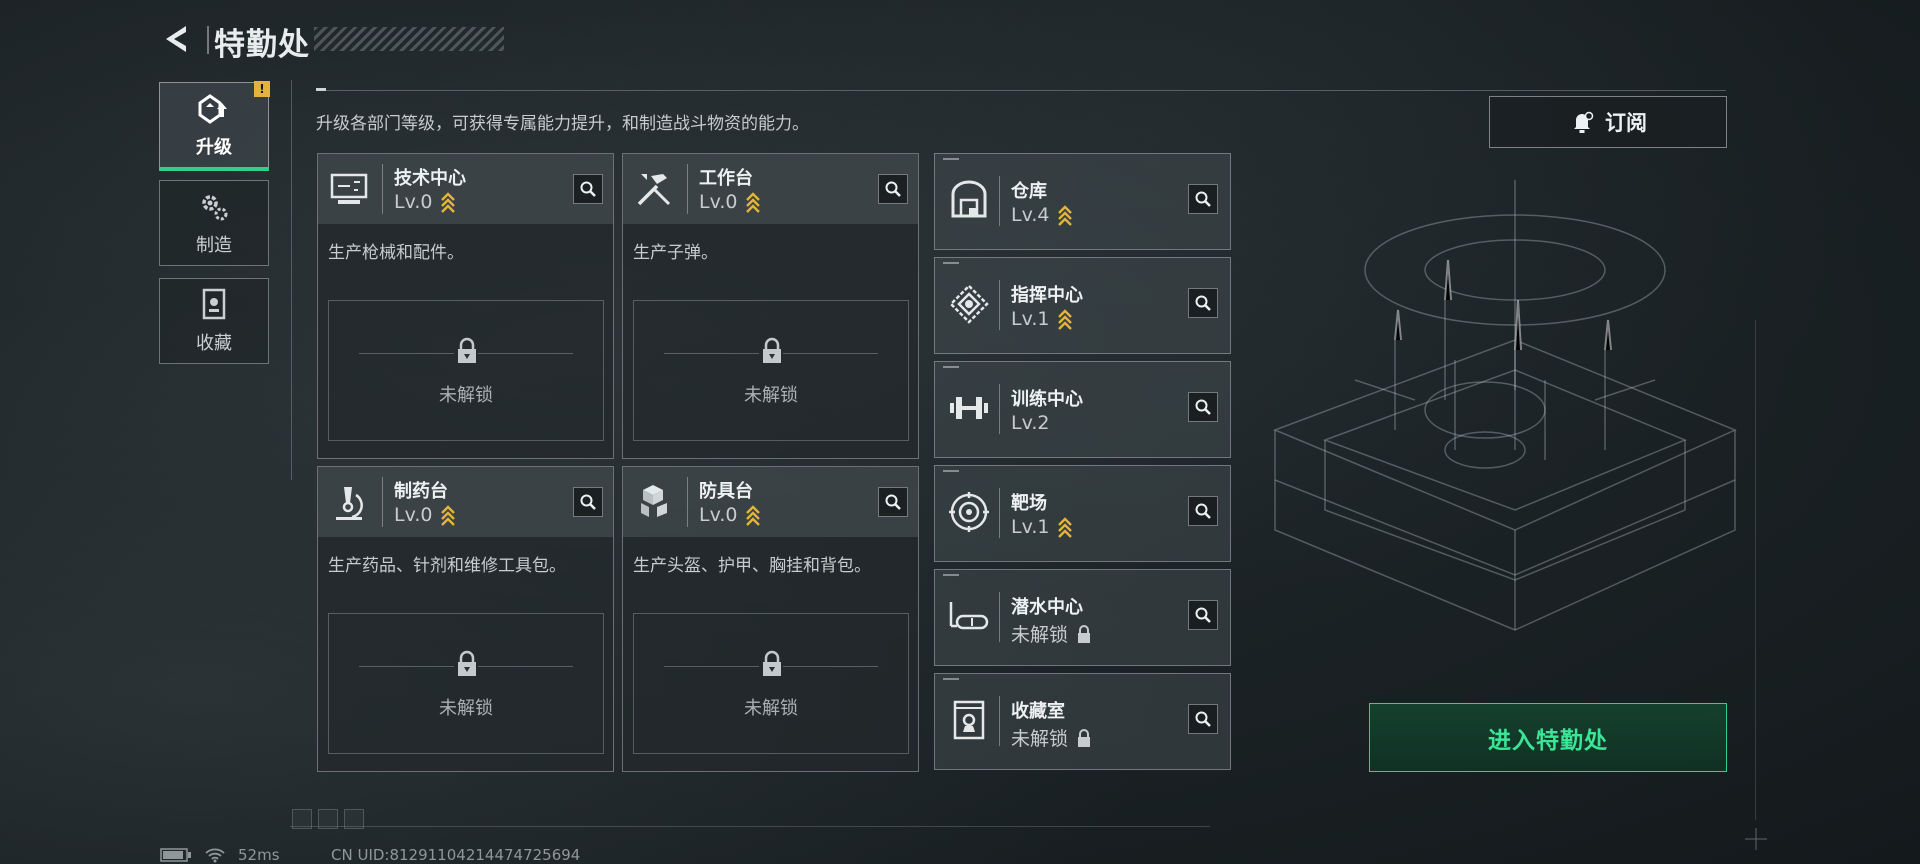 The width and height of the screenshot is (1920, 864). What do you see at coordinates (259, 855) in the screenshot?
I see `ping-value: 52ms` at bounding box center [259, 855].